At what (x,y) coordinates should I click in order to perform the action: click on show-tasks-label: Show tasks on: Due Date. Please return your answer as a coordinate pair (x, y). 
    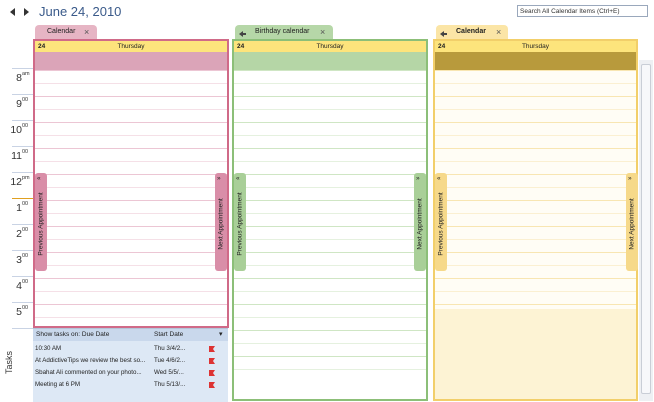
    Looking at the image, I should click on (73, 334).